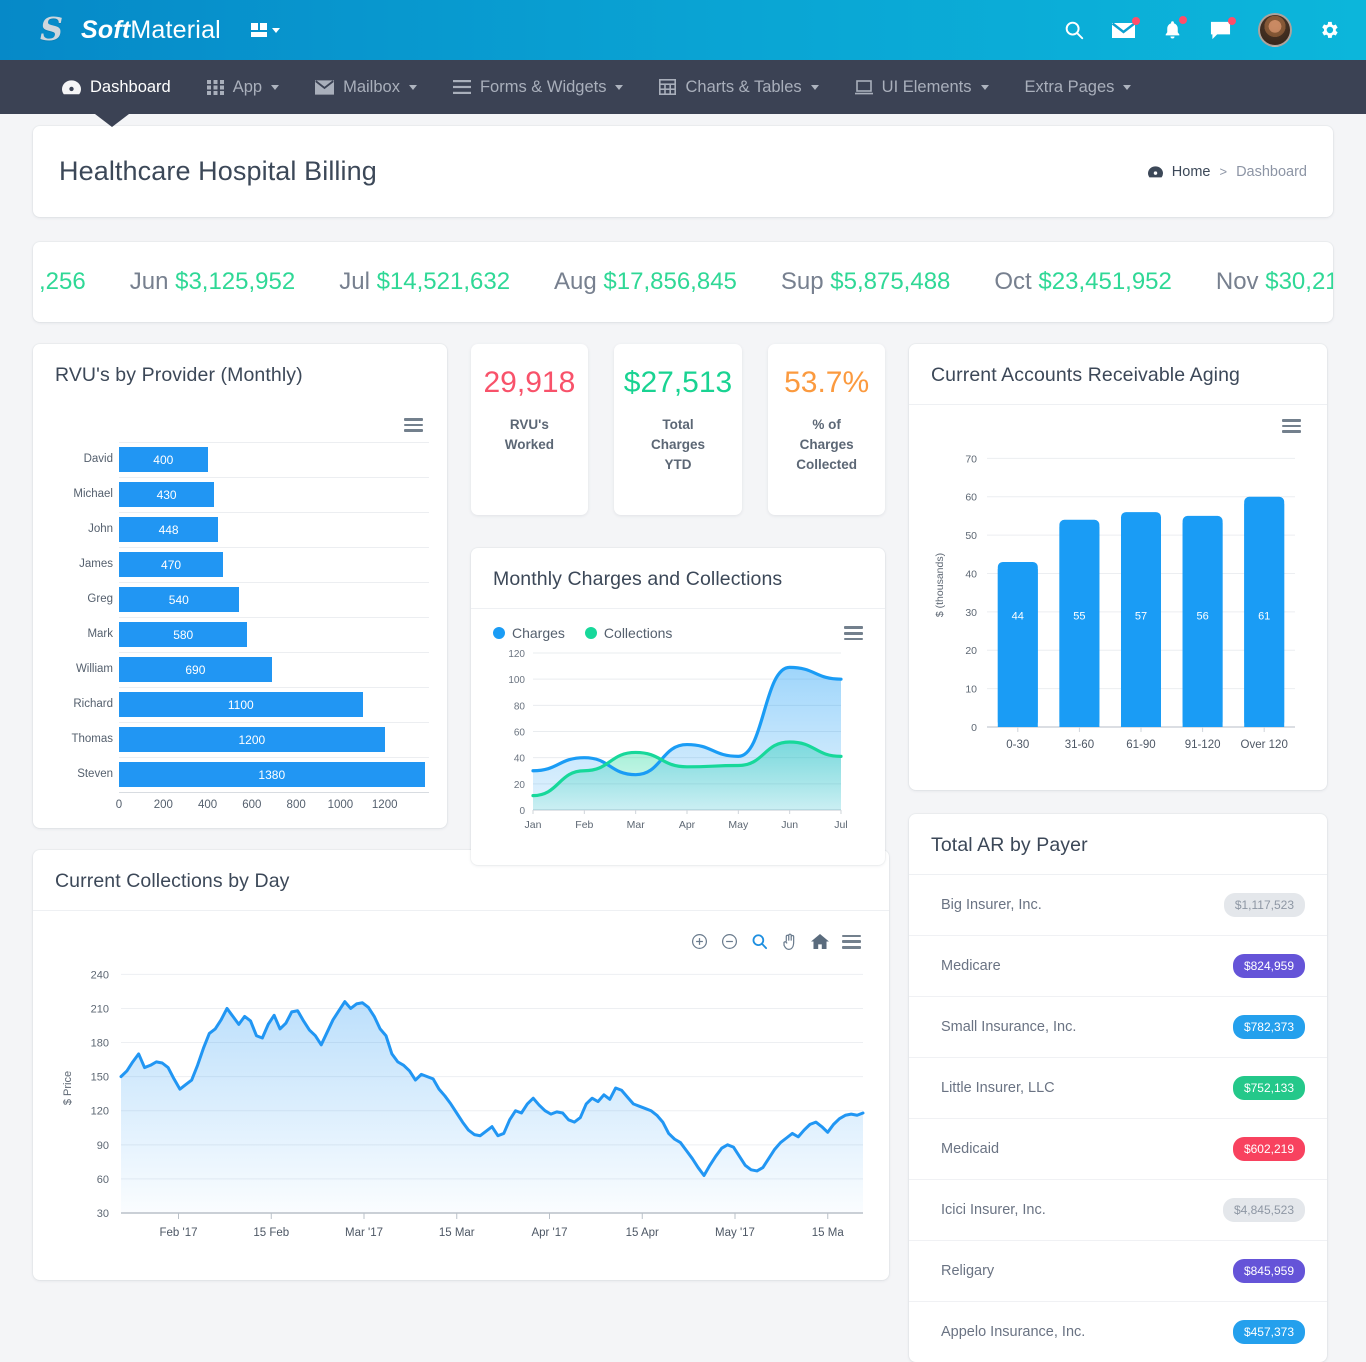 Image resolution: width=1366 pixels, height=1362 pixels. I want to click on svg-text: Feb, so click(584, 825).